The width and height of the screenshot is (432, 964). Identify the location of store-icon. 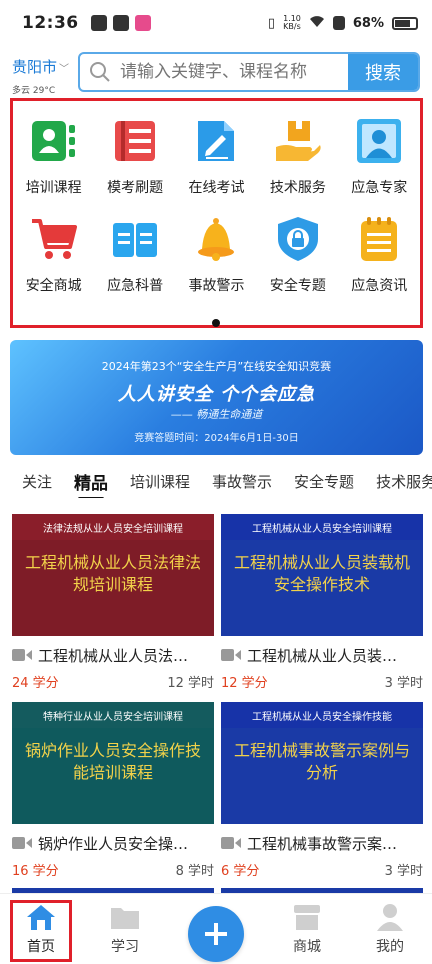
(307, 917).